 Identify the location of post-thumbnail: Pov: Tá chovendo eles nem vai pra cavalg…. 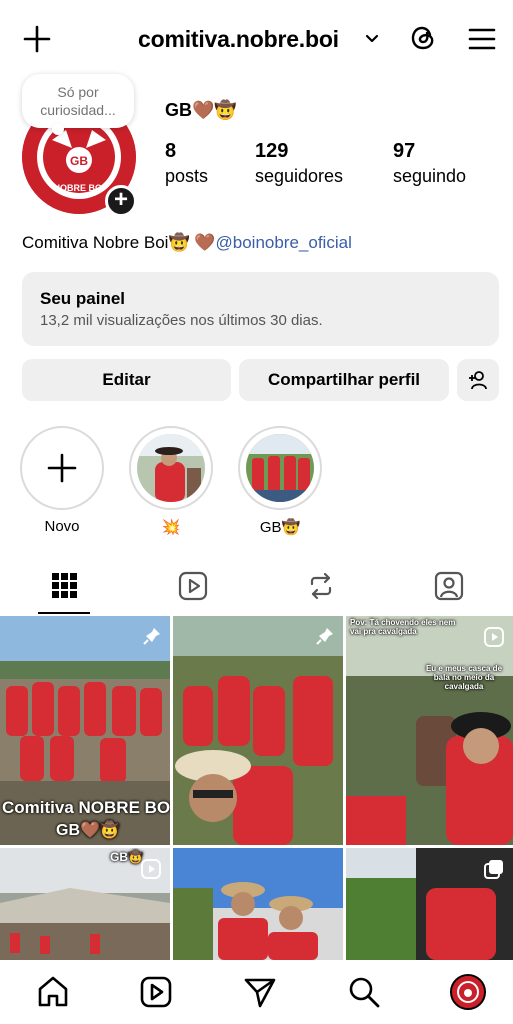
(429, 730).